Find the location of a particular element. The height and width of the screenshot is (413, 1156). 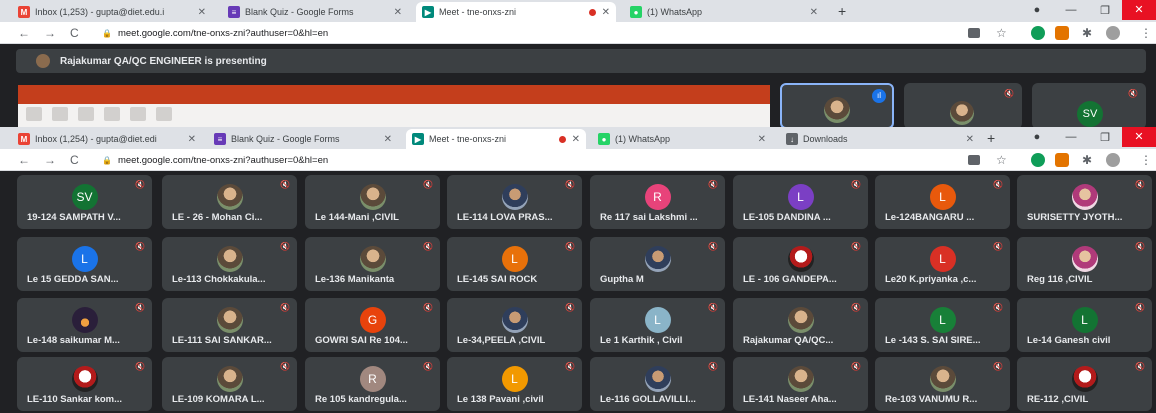

participant-tile: SV 🔇 is located at coordinates (1089, 106).